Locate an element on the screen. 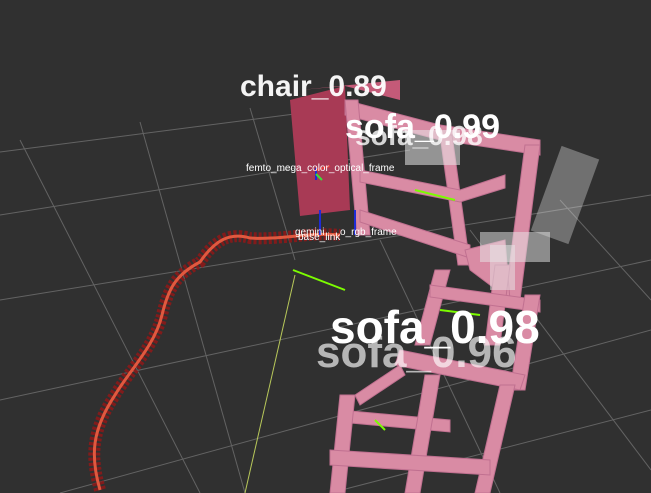 This screenshot has width=651, height=493. point-cloud is located at coordinates (502, 210).